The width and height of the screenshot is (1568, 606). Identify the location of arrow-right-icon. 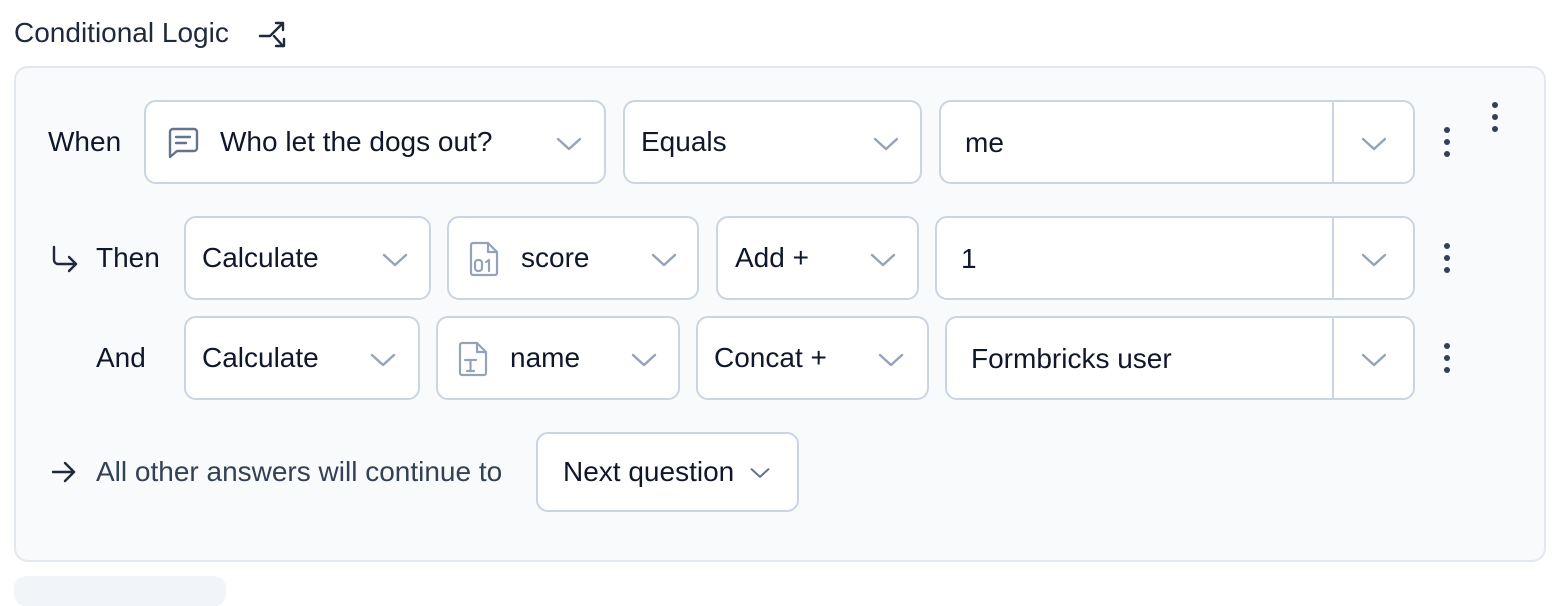
(63, 472).